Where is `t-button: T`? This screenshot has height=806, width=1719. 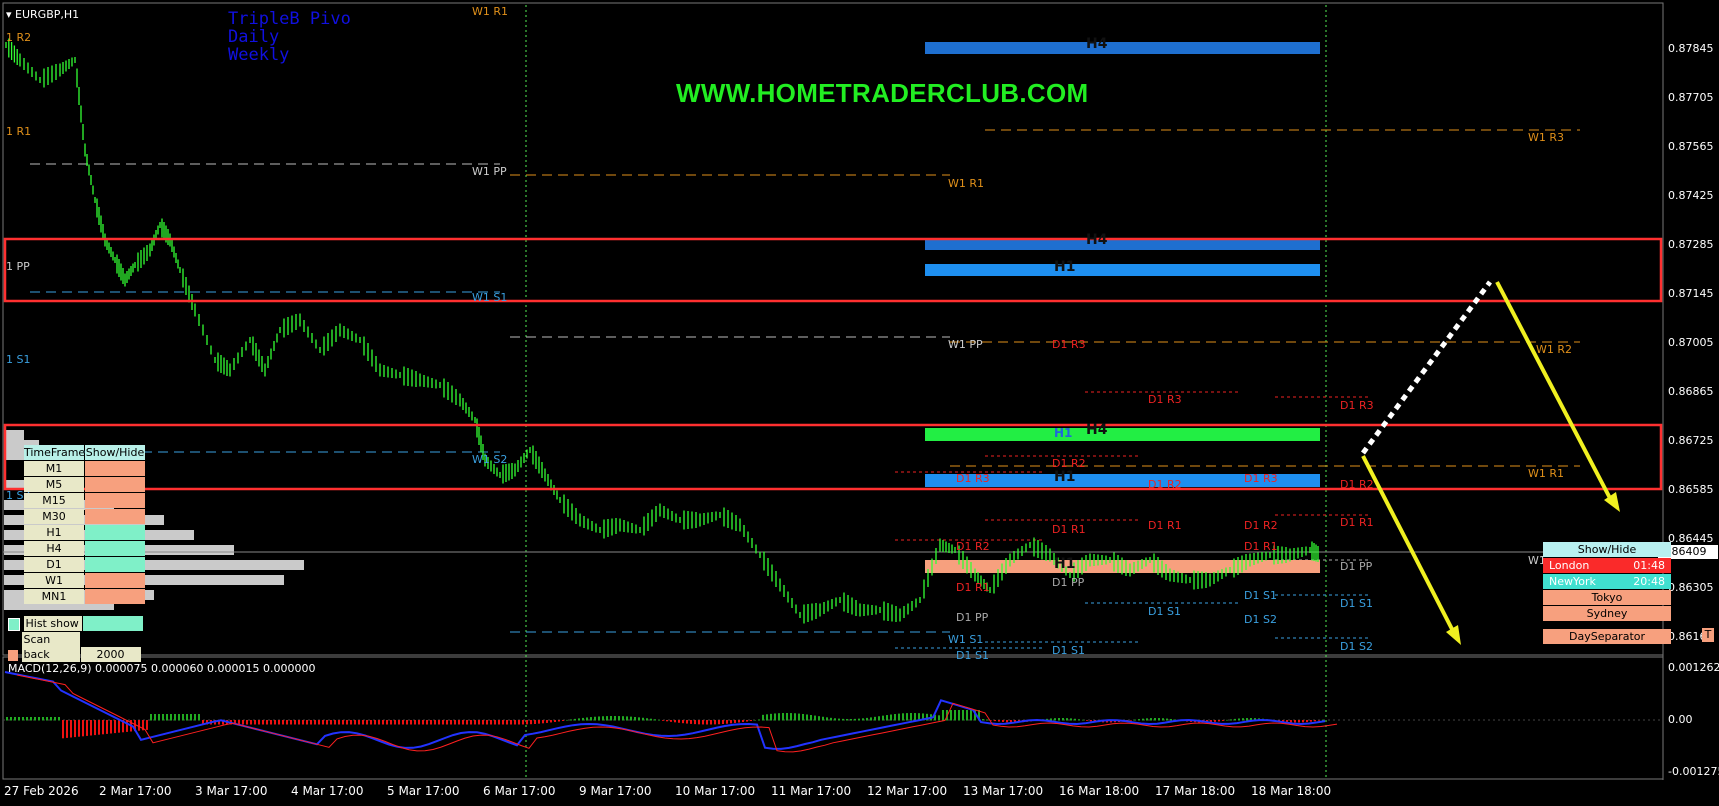
t-button: T is located at coordinates (1708, 635).